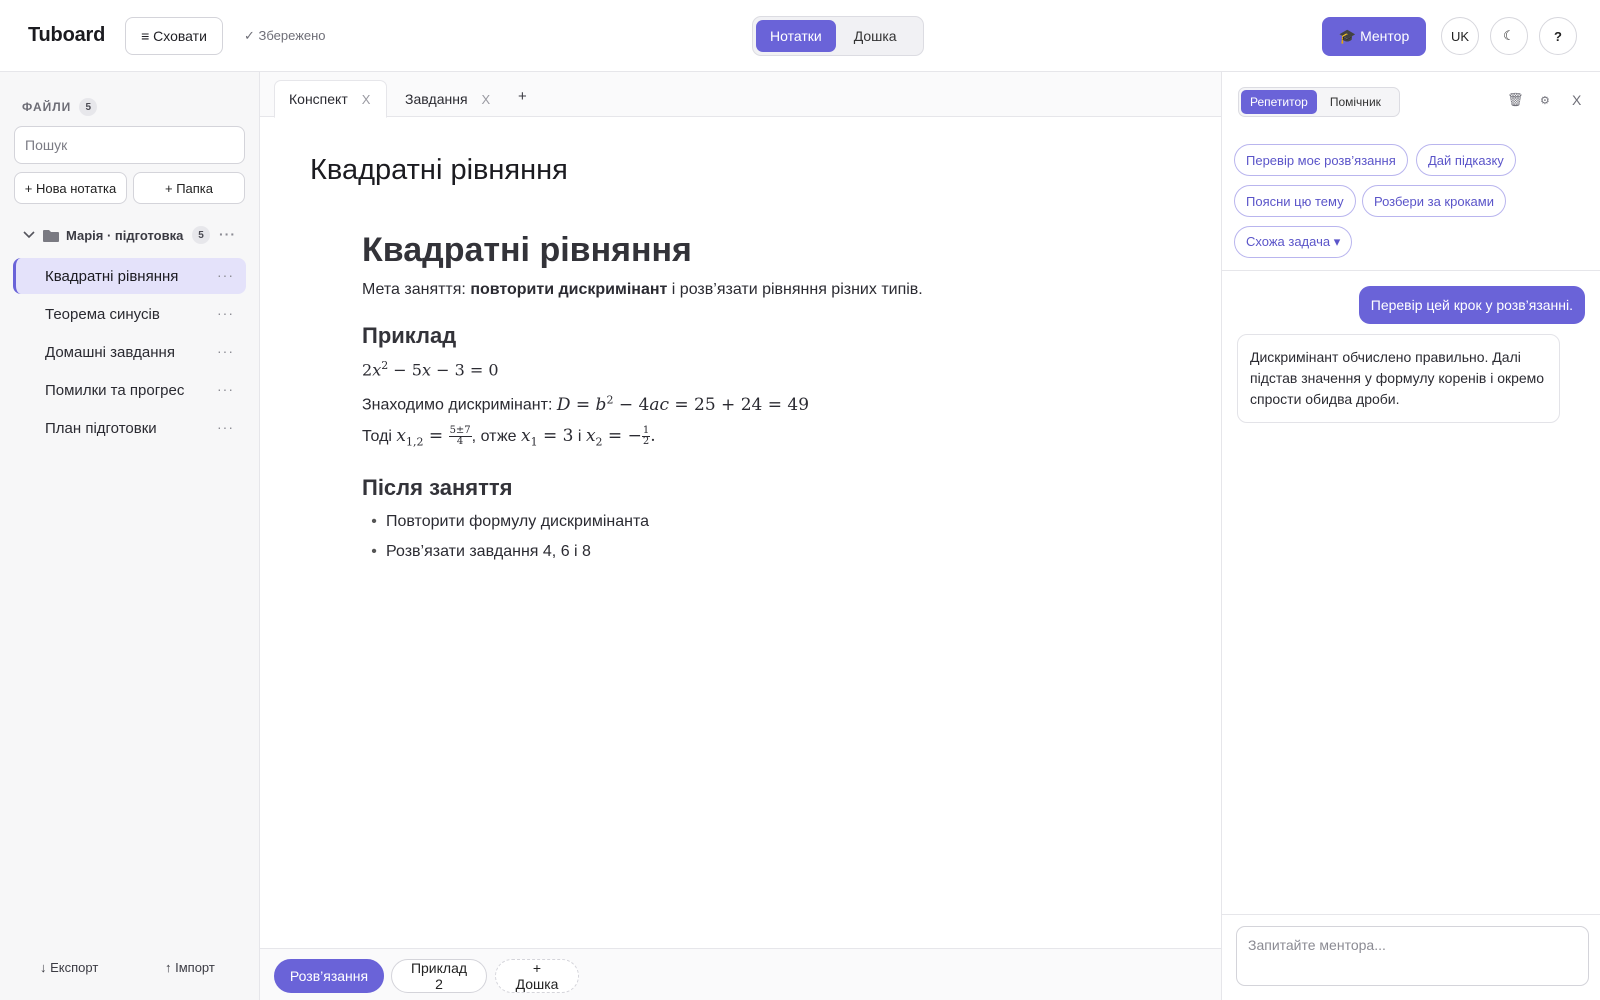 Image resolution: width=1600 pixels, height=1000 pixels. I want to click on list-item: • Повторити формулу дискримінанта, so click(752, 522).